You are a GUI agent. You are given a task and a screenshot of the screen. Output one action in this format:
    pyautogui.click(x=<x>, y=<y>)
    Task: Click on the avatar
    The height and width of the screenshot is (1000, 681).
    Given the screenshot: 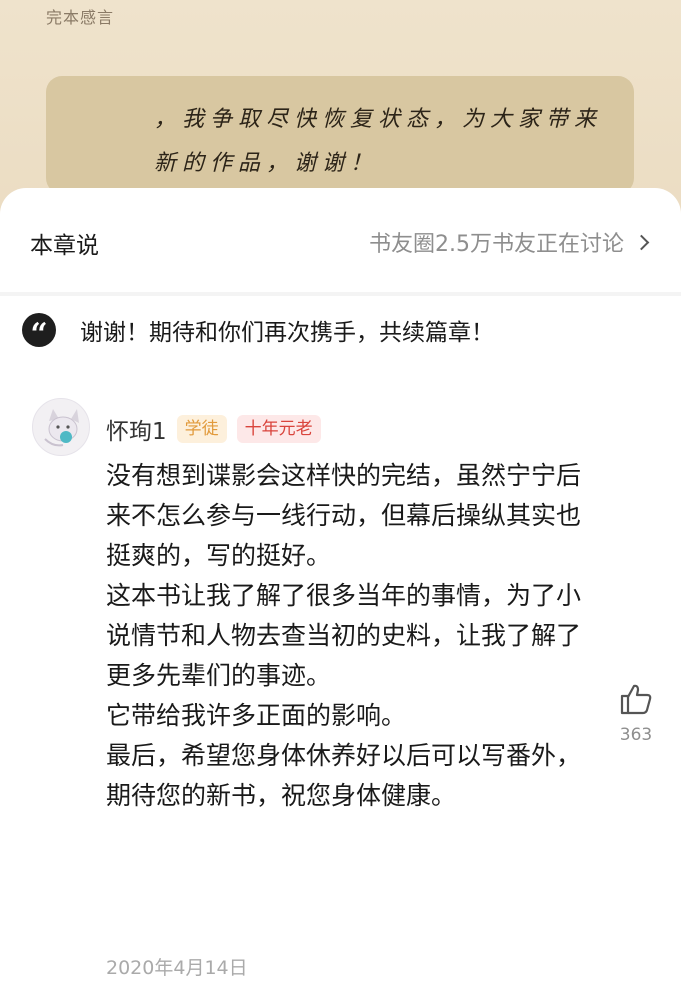 What is the action you would take?
    pyautogui.click(x=61, y=427)
    